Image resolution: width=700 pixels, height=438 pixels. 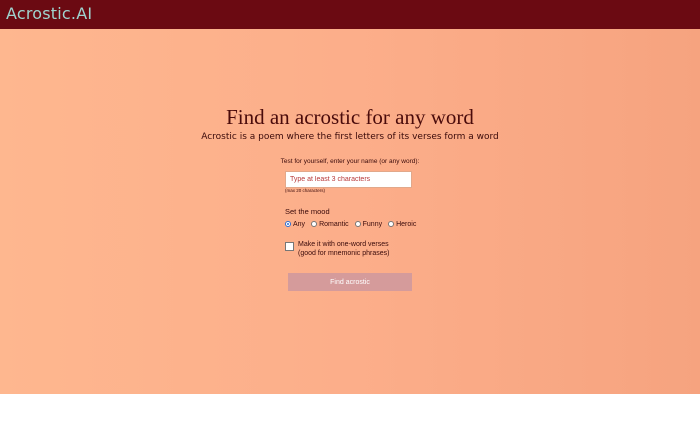 I want to click on mood-funny-label: Funny, so click(x=372, y=224).